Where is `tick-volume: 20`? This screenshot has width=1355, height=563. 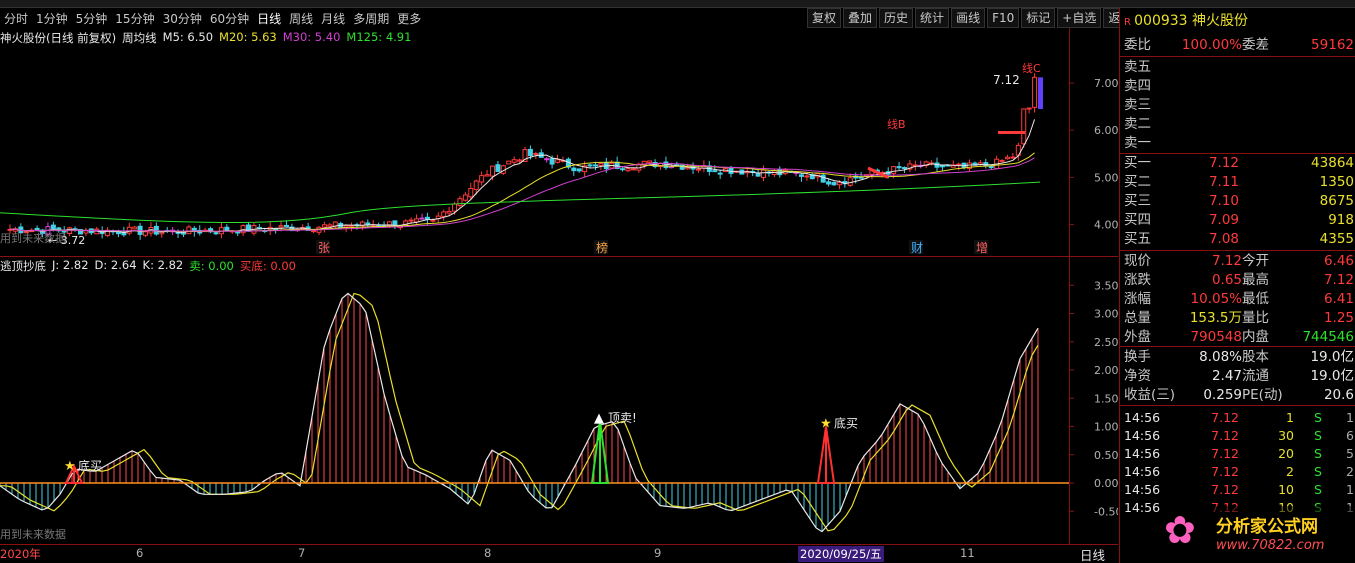 tick-volume: 20 is located at coordinates (1286, 453).